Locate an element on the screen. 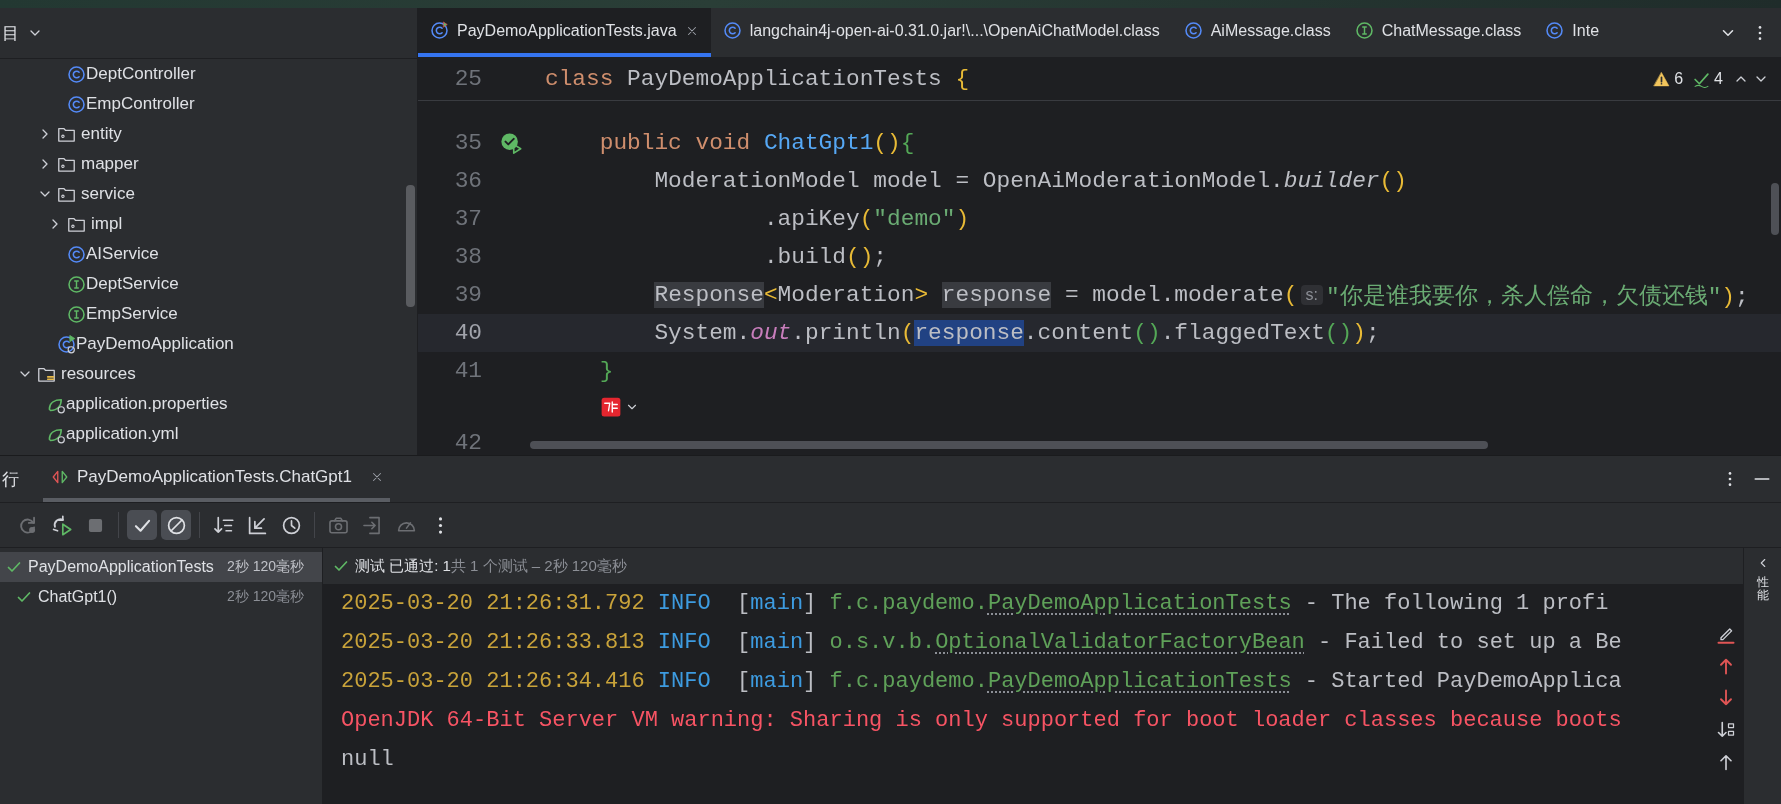 Image resolution: width=1781 pixels, height=804 pixels. line-number: 41 is located at coordinates (467, 371).